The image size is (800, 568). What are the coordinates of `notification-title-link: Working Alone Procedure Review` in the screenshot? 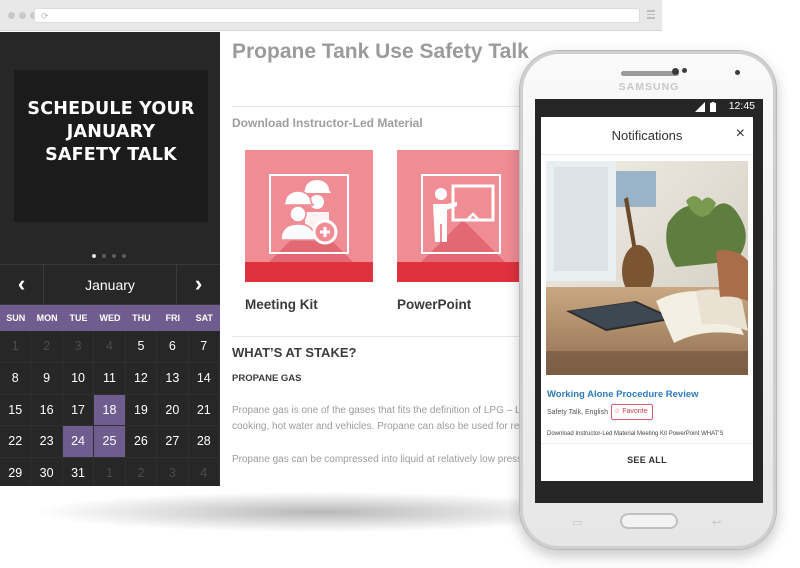 It's located at (623, 394).